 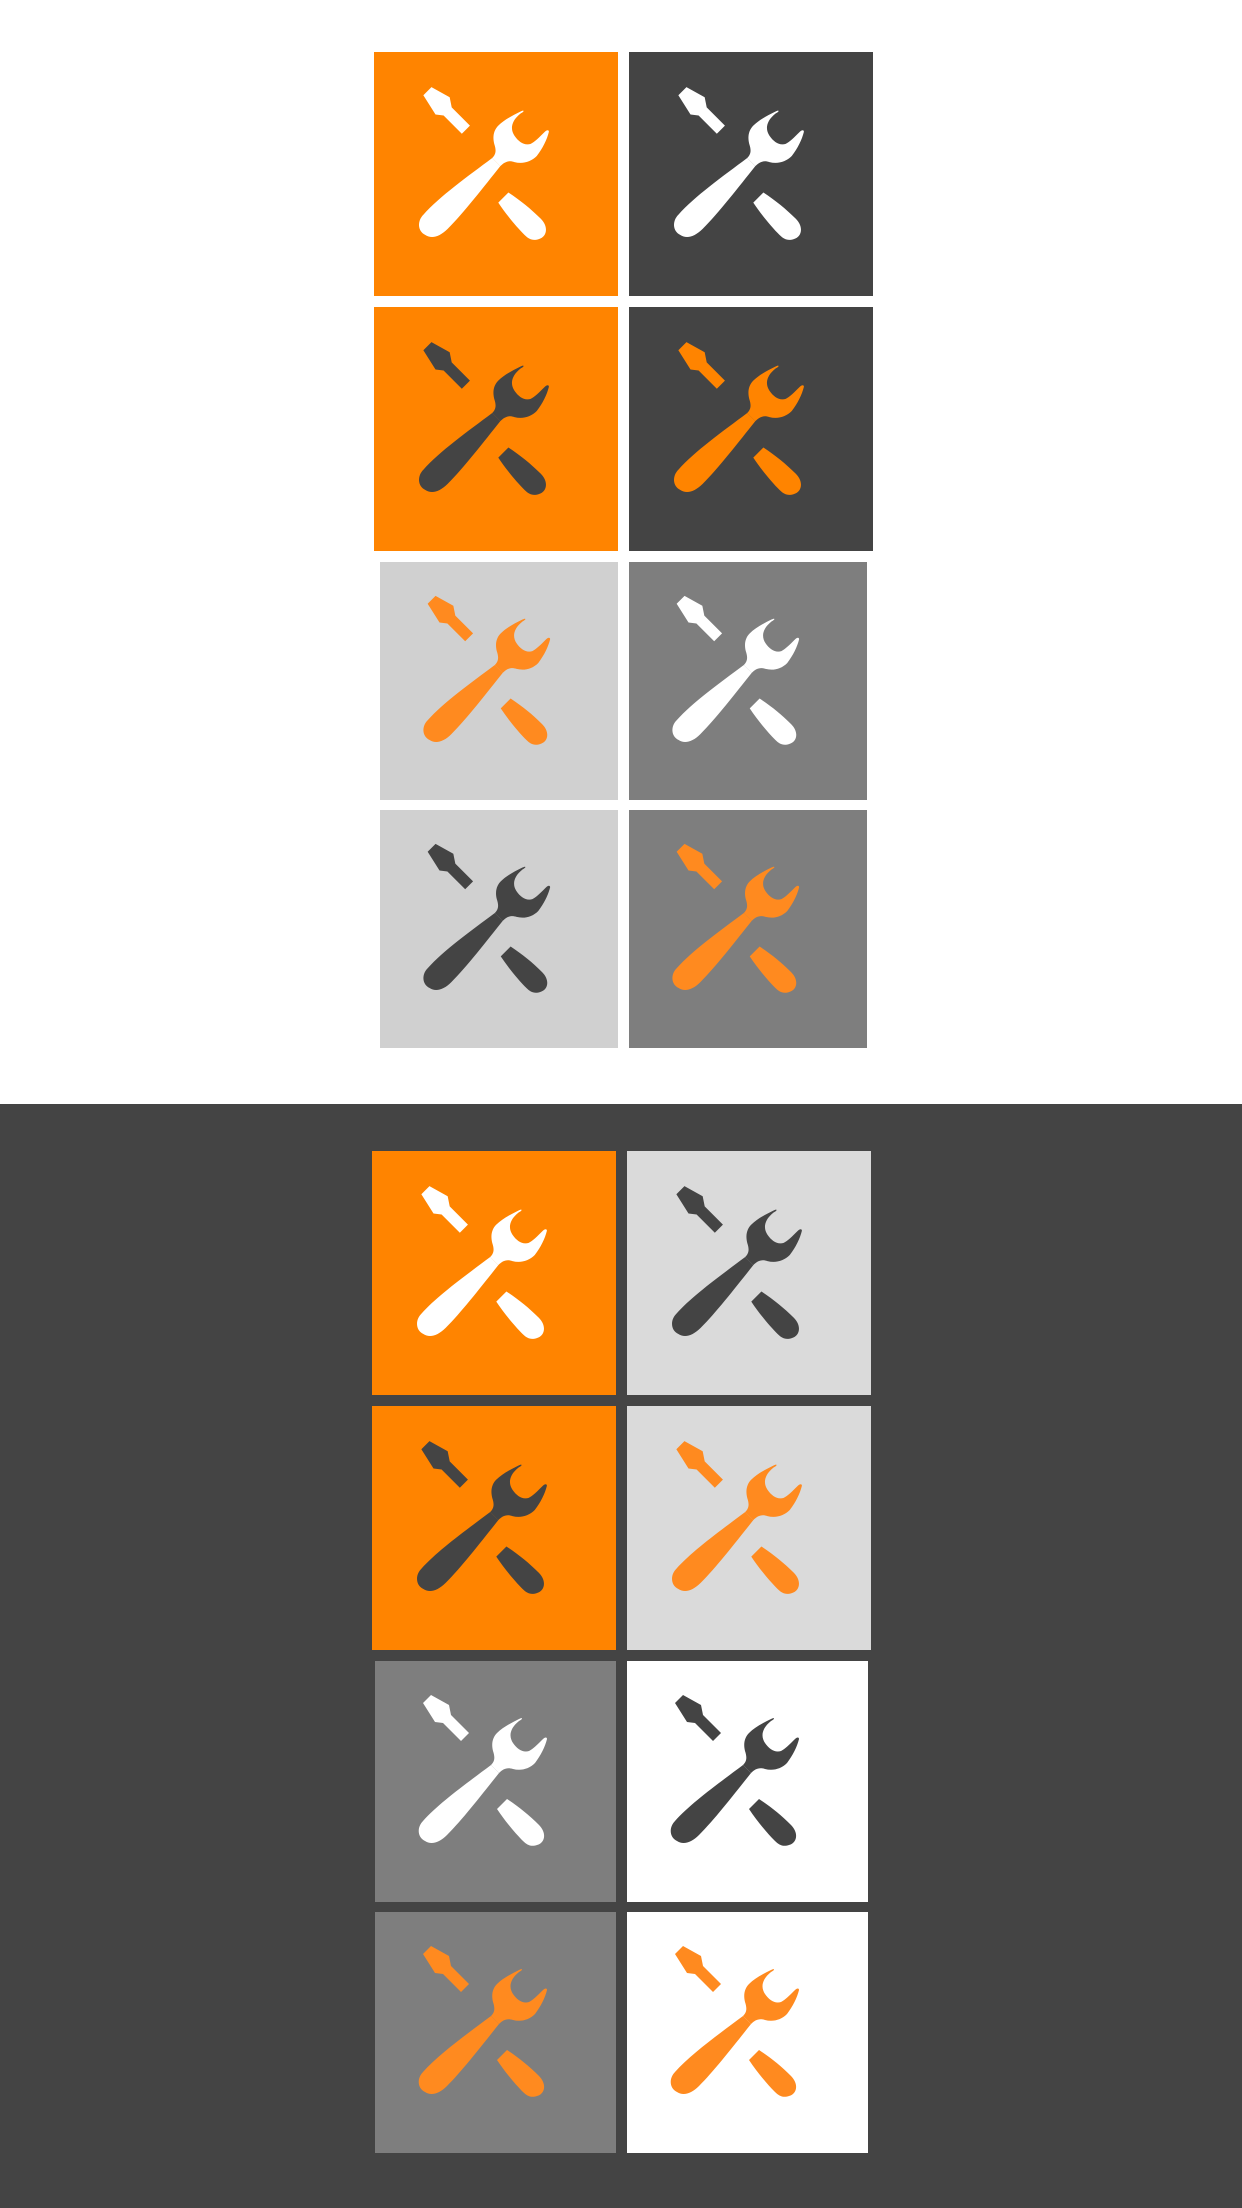 I want to click on tile-charcoal-orange, so click(x=751, y=429).